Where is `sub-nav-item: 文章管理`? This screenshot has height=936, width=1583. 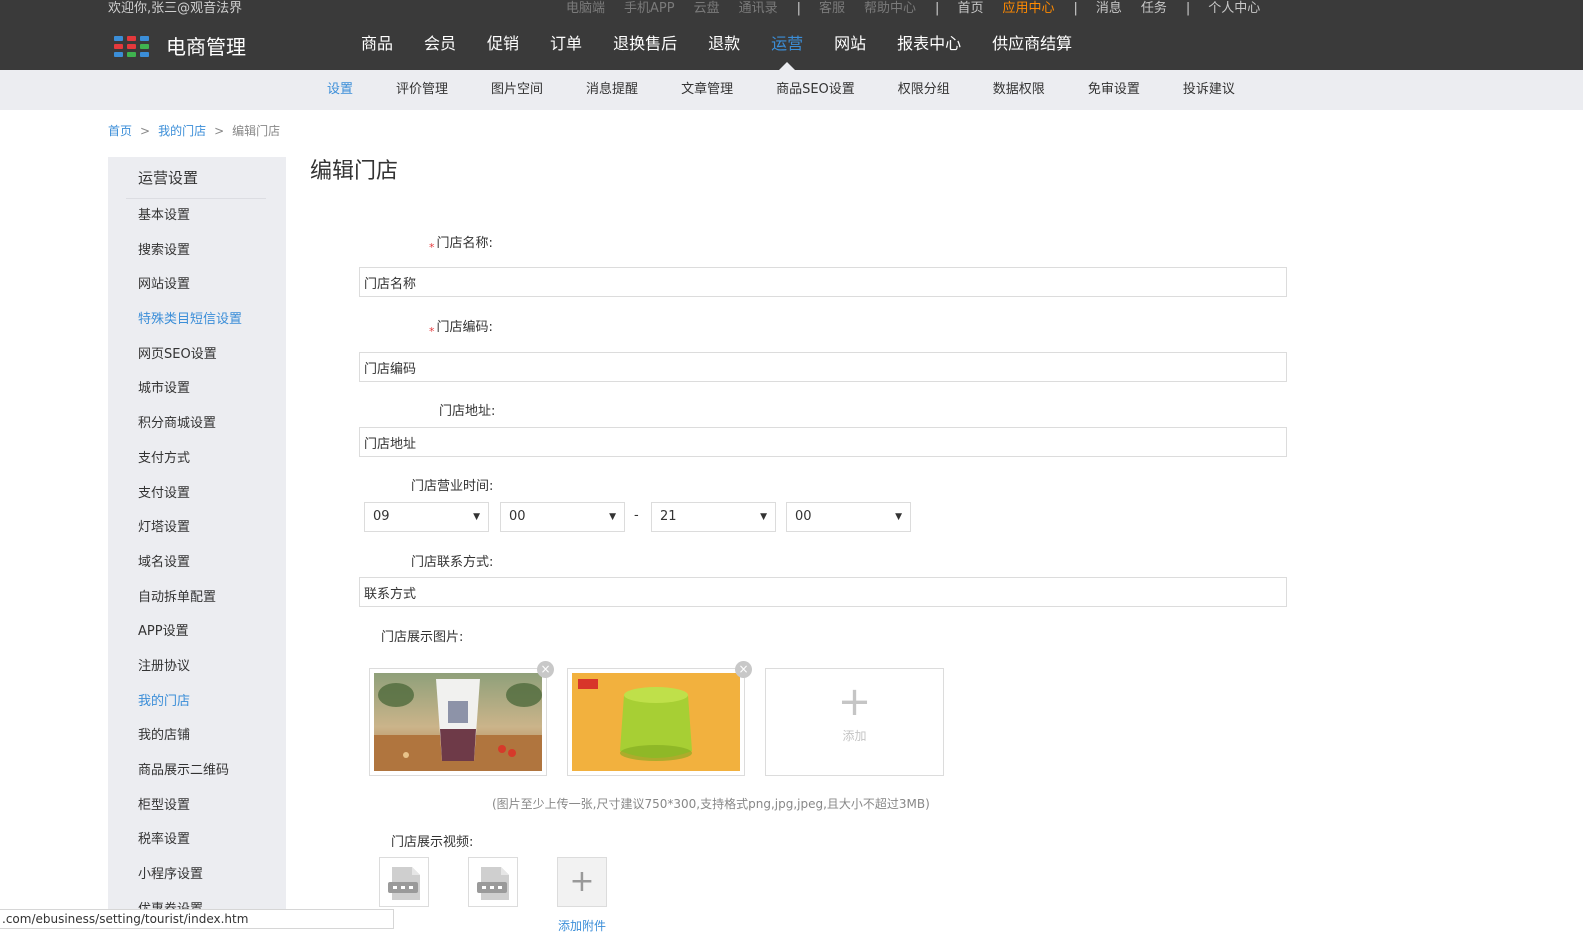
sub-nav-item: 文章管理 is located at coordinates (707, 90).